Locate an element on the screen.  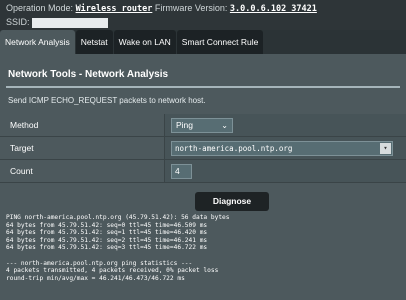
method-field: Ping ⌄ is located at coordinates (285, 125).